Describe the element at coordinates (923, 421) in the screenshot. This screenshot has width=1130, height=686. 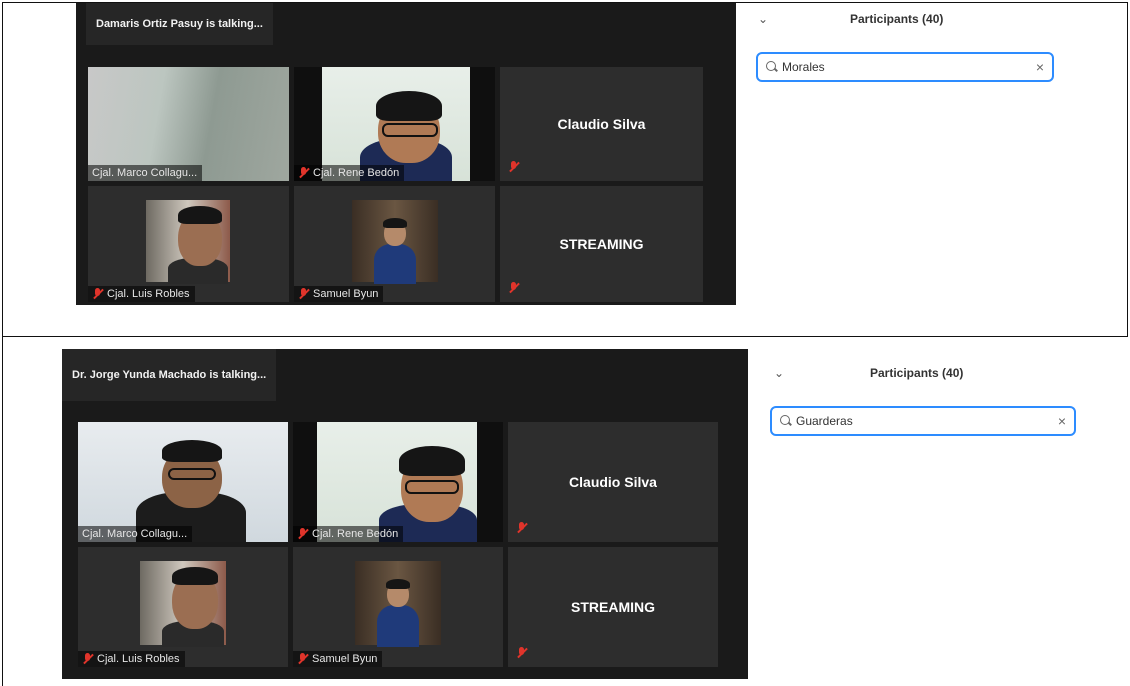
I see `participant-search-input: Guarderas ×` at that location.